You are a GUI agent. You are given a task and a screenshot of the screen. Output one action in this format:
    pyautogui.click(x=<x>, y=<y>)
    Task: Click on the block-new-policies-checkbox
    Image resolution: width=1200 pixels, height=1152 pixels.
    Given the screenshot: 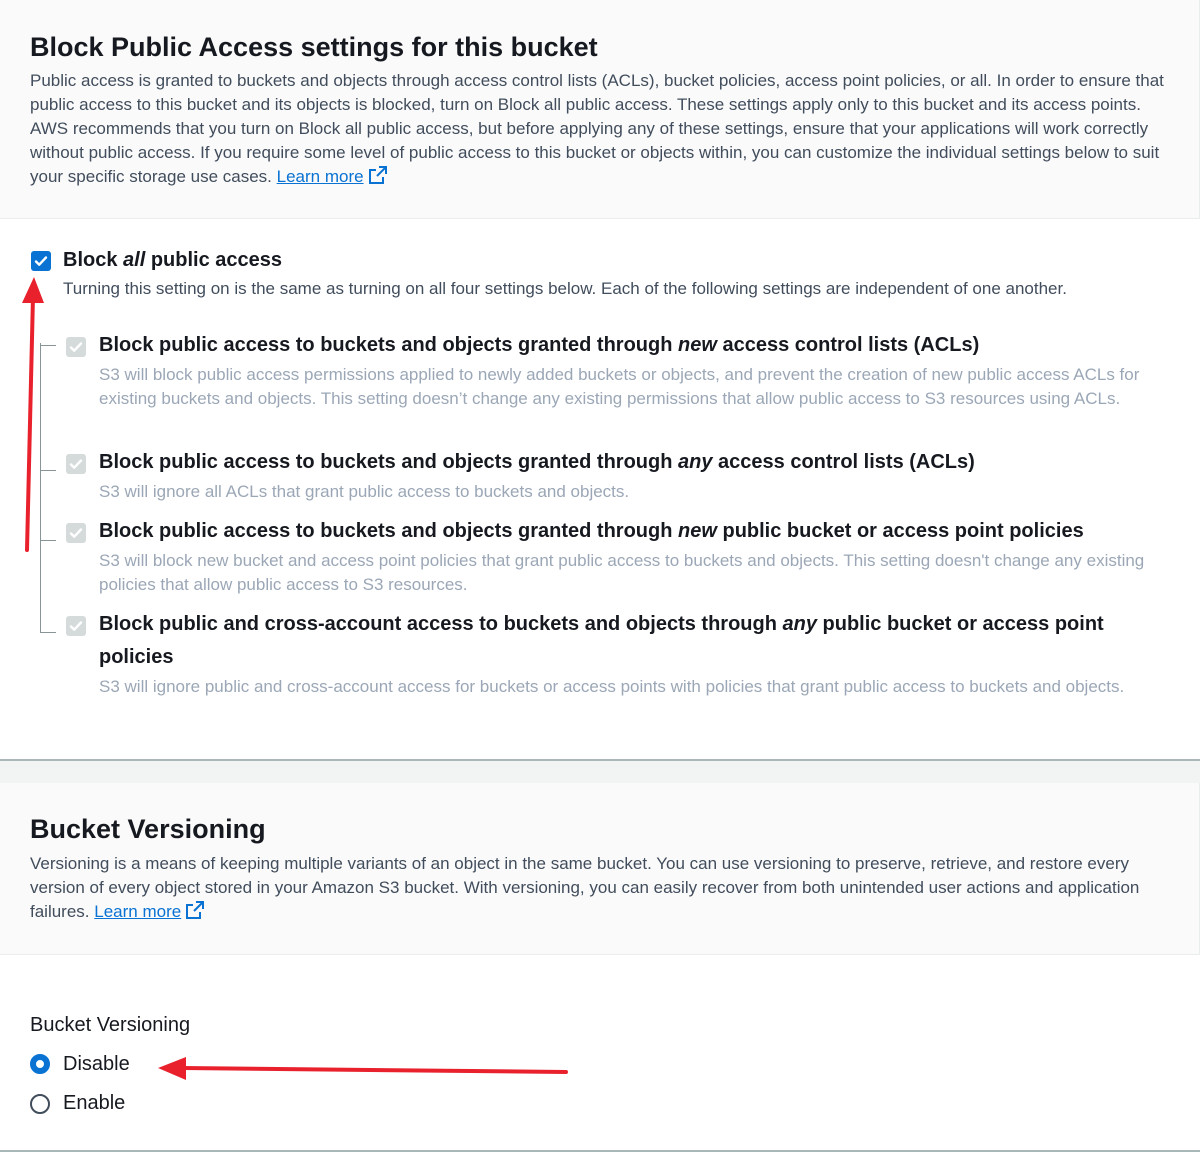 What is the action you would take?
    pyautogui.click(x=76, y=533)
    